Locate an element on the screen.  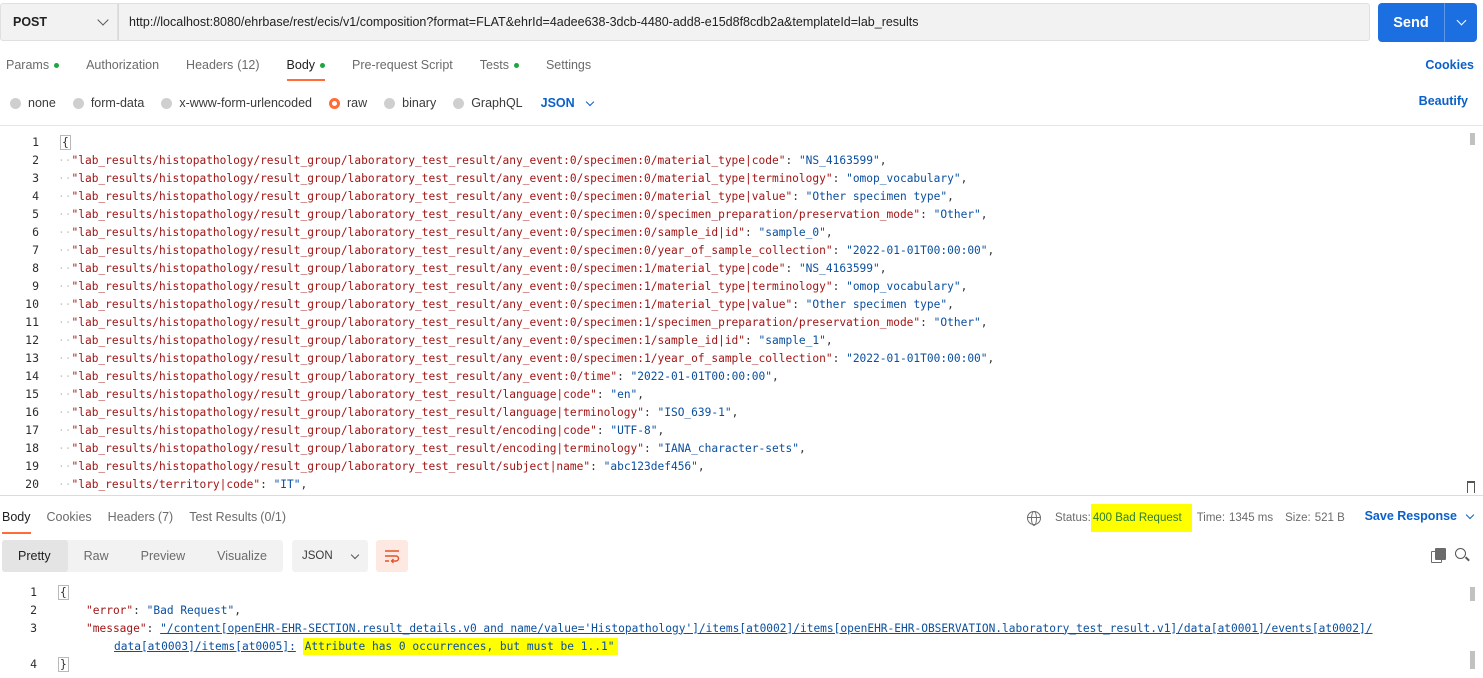
json-value: "en" is located at coordinates (624, 394).